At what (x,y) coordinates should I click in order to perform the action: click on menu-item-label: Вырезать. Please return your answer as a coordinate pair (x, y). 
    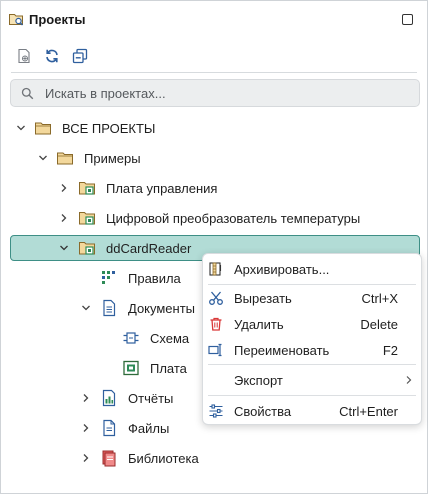
    Looking at the image, I should click on (263, 298).